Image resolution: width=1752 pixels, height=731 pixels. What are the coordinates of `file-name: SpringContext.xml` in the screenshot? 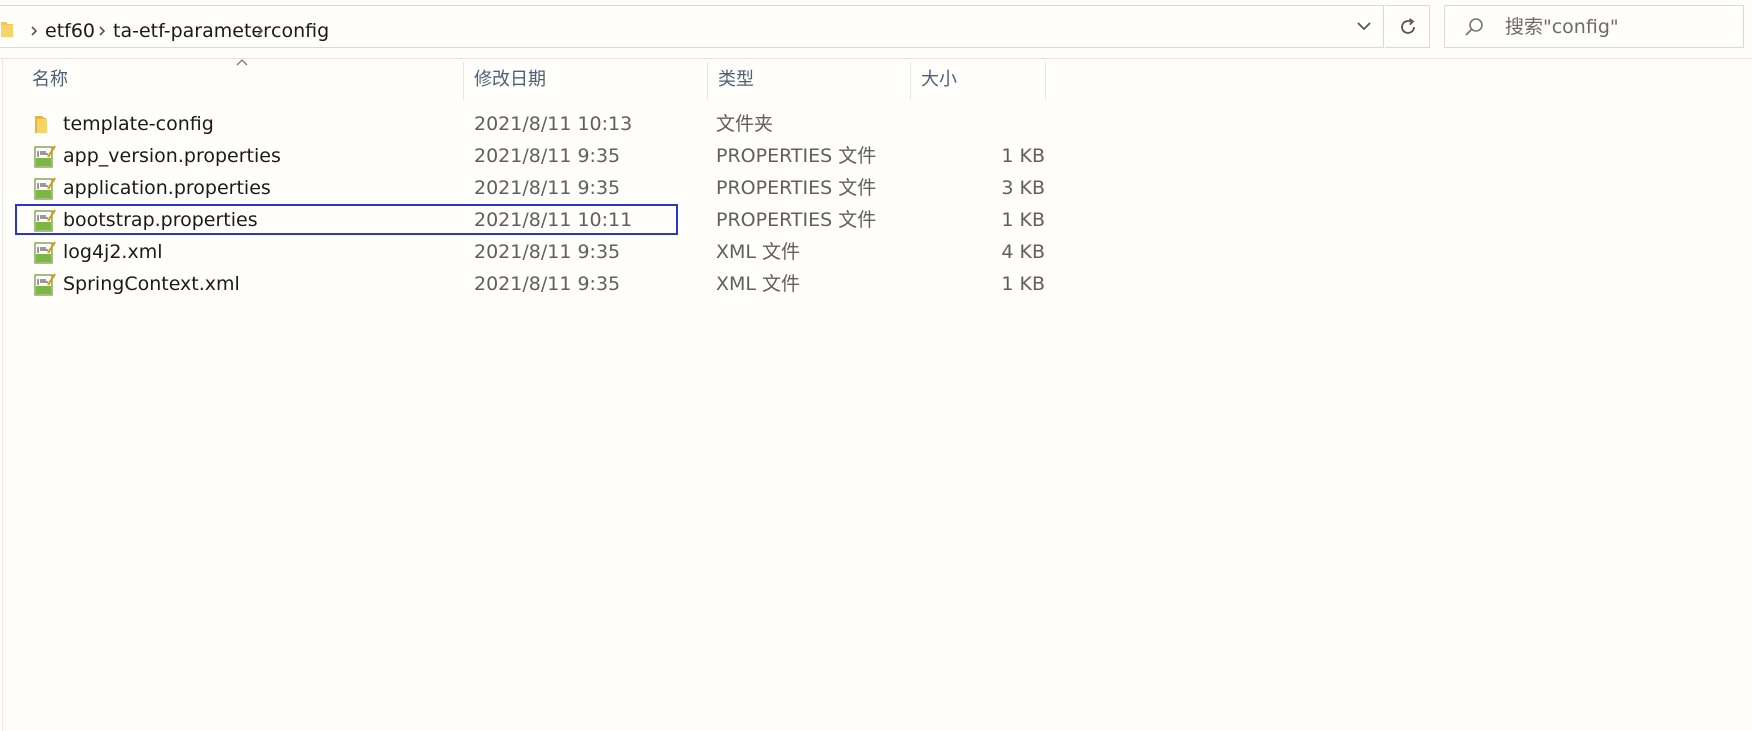 It's located at (151, 284).